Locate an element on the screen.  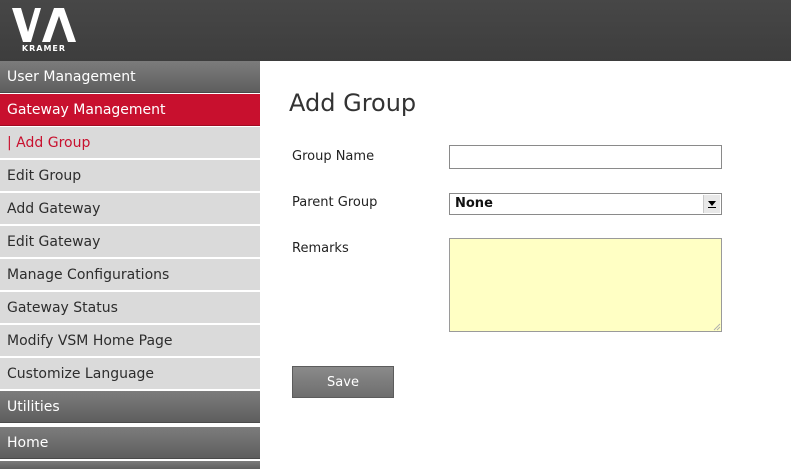
sidebar-item-gateway-status: Gateway Status is located at coordinates (130, 308).